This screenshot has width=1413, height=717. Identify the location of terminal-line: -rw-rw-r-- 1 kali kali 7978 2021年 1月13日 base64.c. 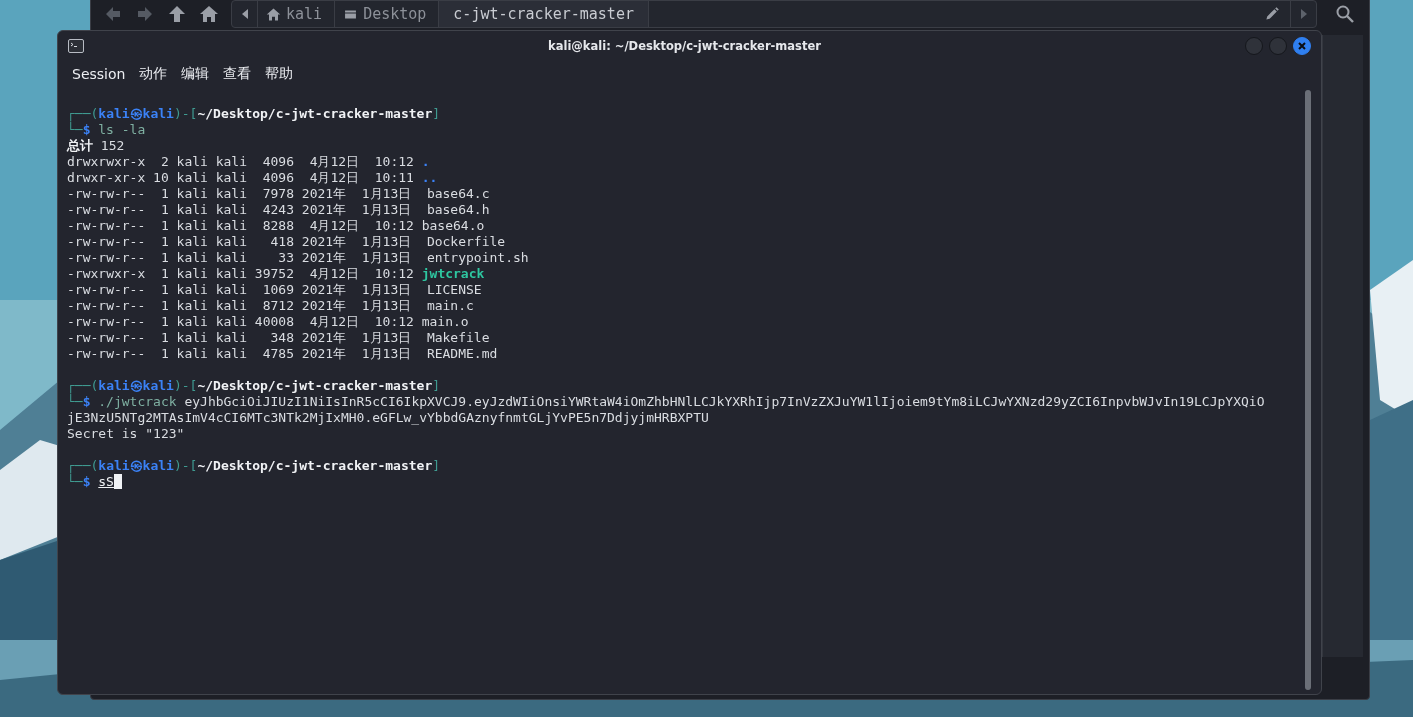
(278, 194).